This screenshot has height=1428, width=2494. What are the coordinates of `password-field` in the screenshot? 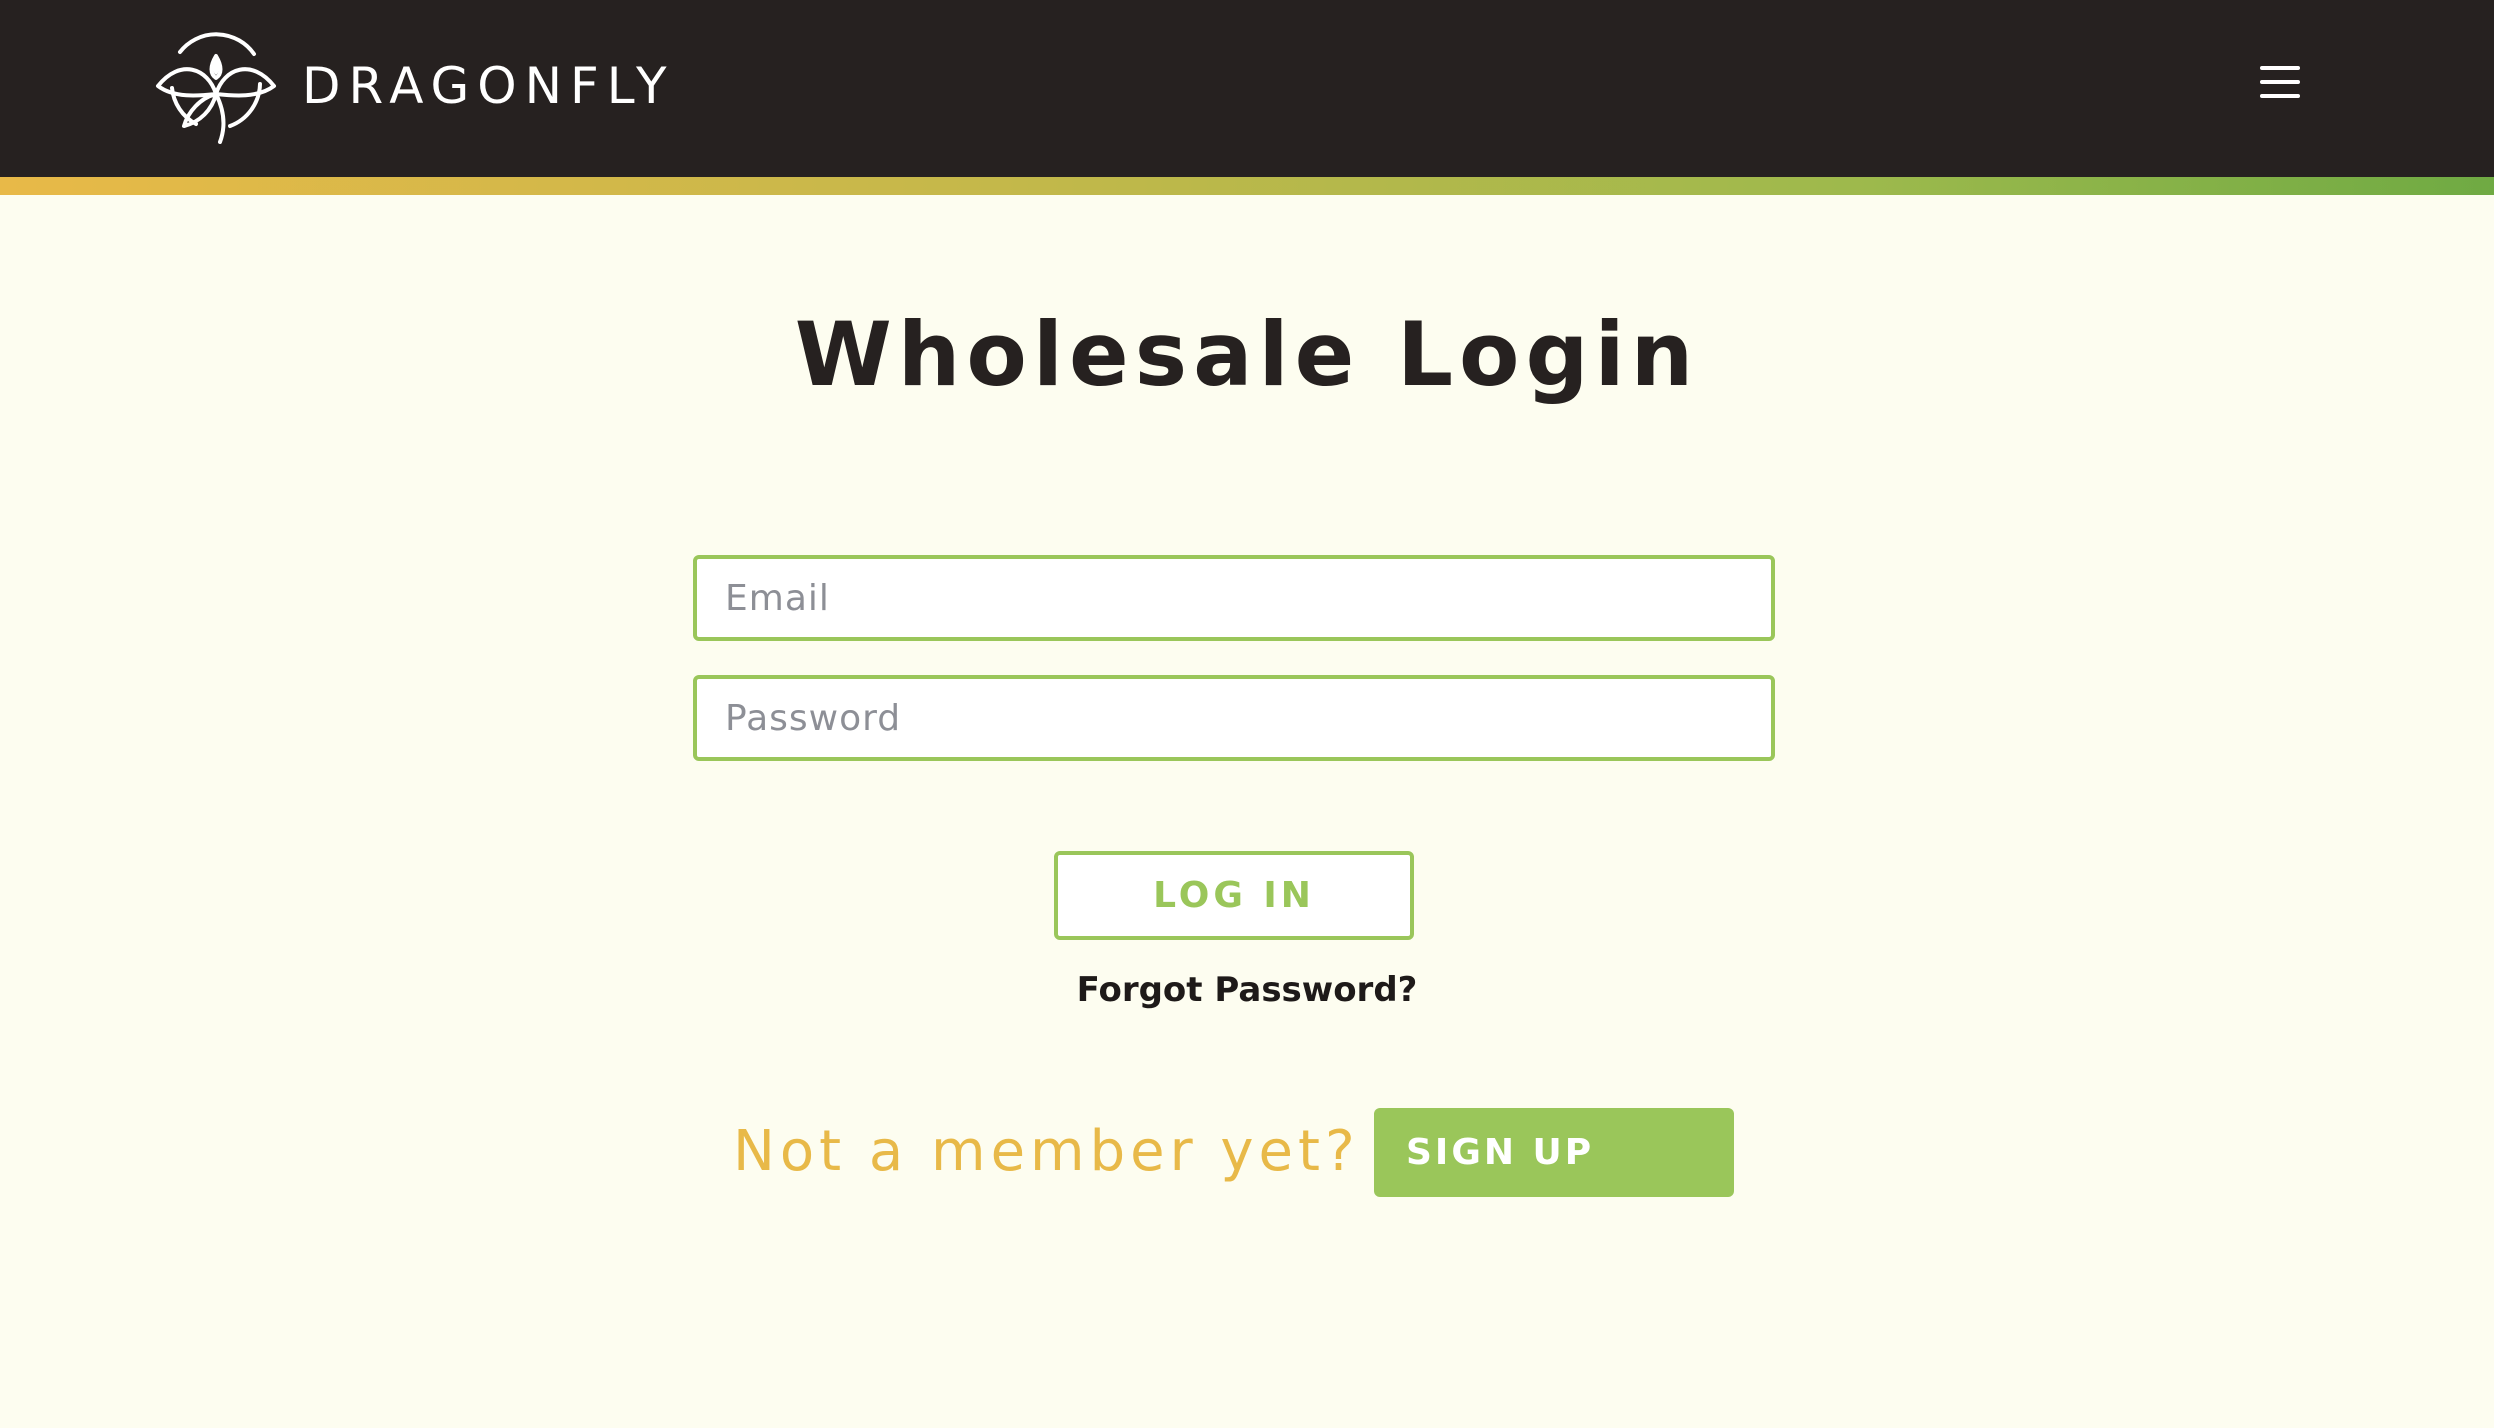 It's located at (1234, 718).